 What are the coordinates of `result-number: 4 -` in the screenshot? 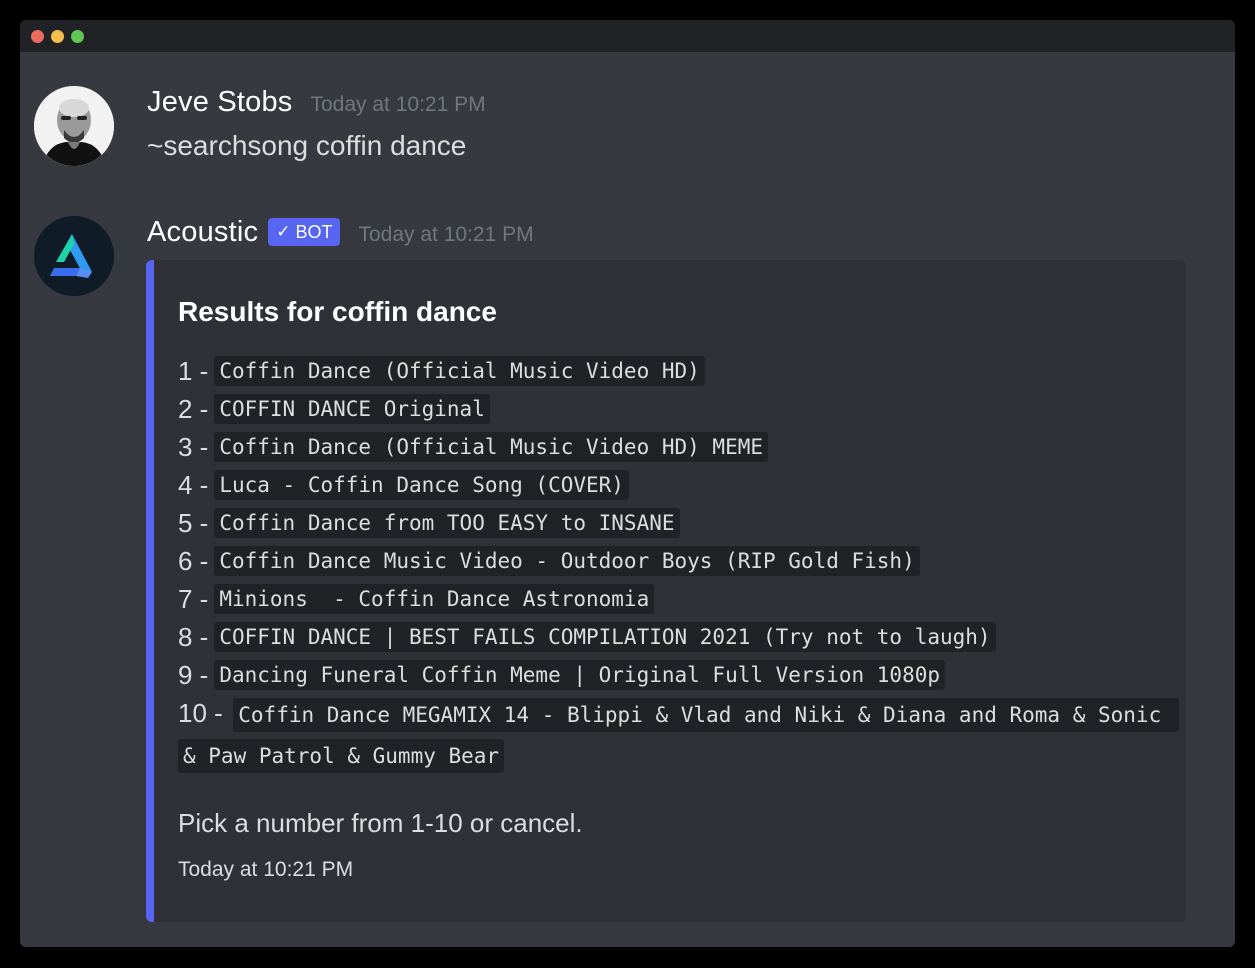 It's located at (193, 484).